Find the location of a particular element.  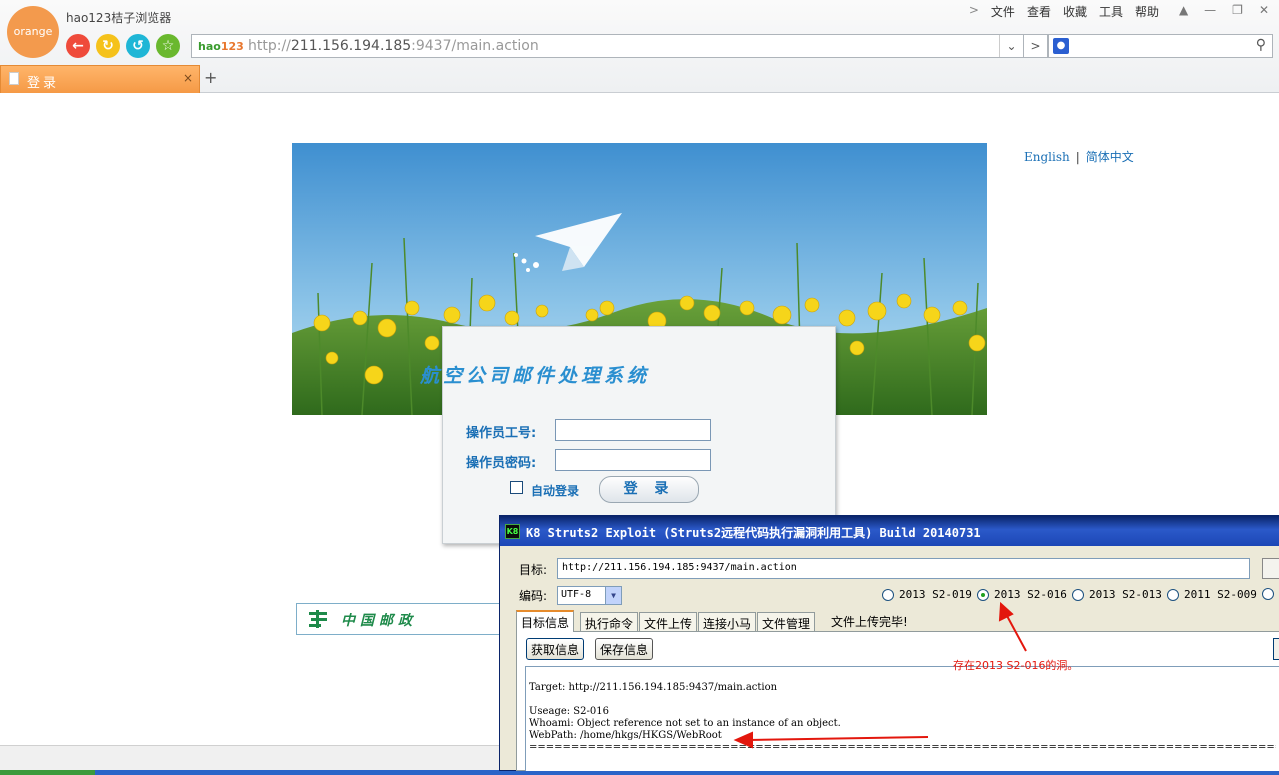

tab-target-info: 目标信息 is located at coordinates (545, 621).